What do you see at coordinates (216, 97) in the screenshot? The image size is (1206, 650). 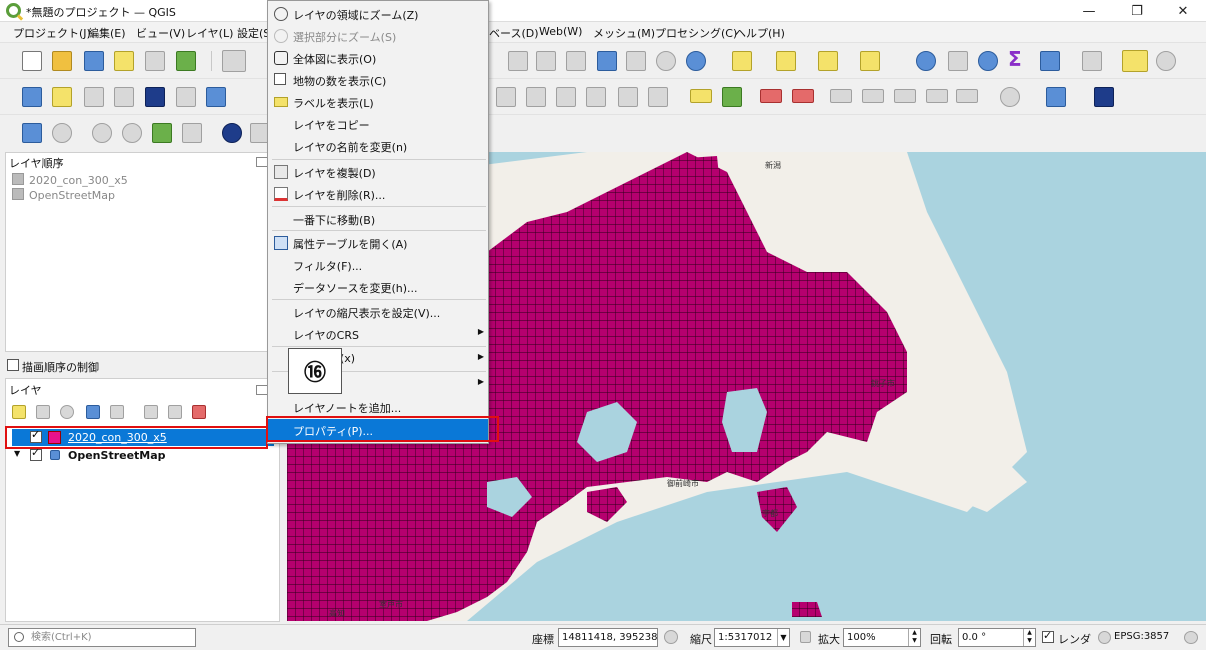 I see `add-wms-icon` at bounding box center [216, 97].